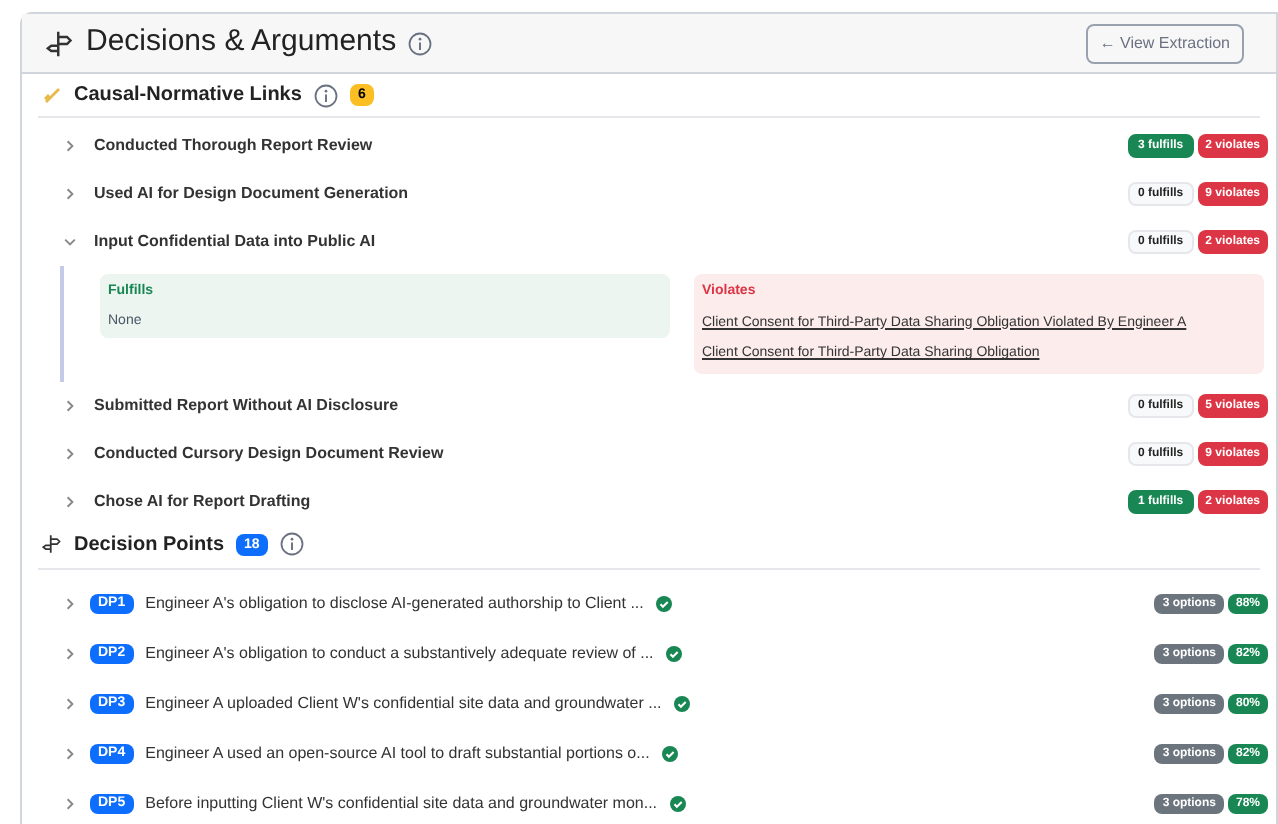 The height and width of the screenshot is (824, 1278). What do you see at coordinates (1164, 43) in the screenshot?
I see `view-extraction-button: ← View Extraction` at bounding box center [1164, 43].